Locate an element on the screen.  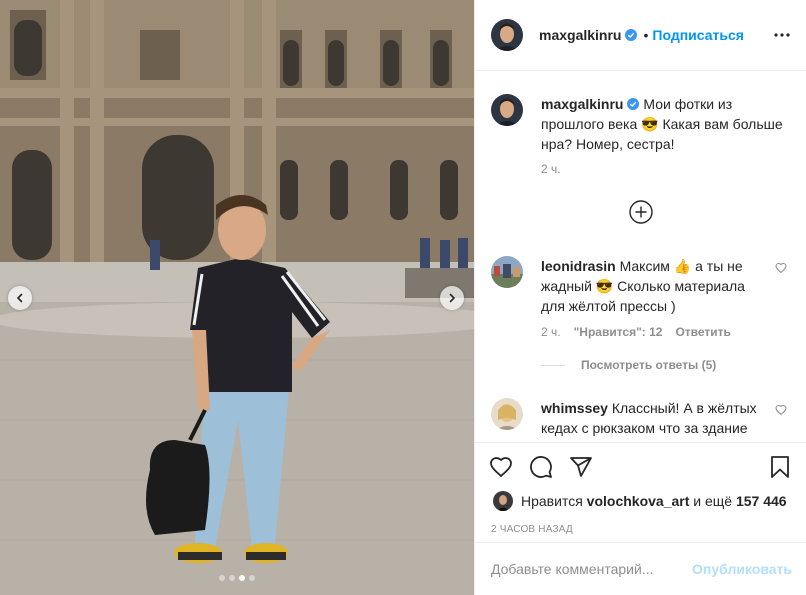
replies-divider is located at coordinates (553, 365).